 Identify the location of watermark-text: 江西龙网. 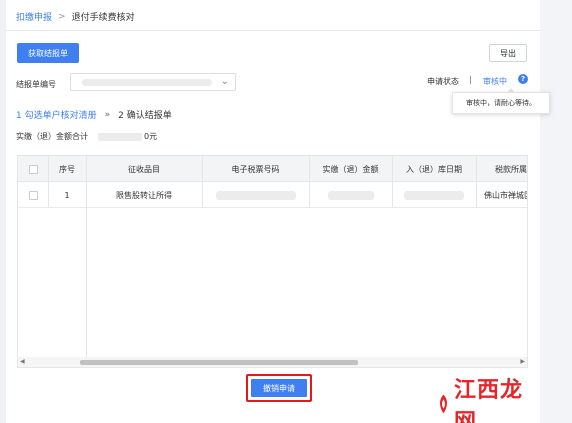
(488, 400).